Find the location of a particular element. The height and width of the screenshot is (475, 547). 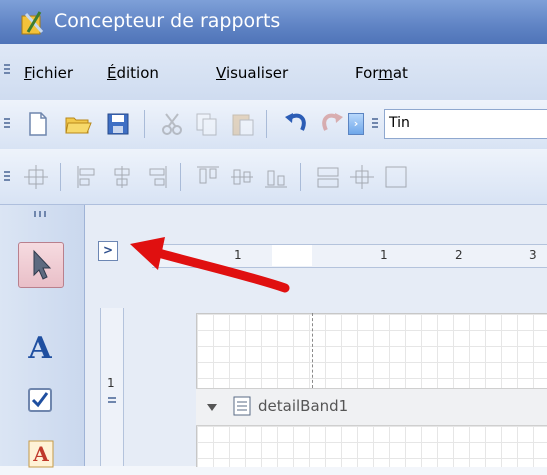

title-bar: Concepteur de rapports is located at coordinates (273, 22).